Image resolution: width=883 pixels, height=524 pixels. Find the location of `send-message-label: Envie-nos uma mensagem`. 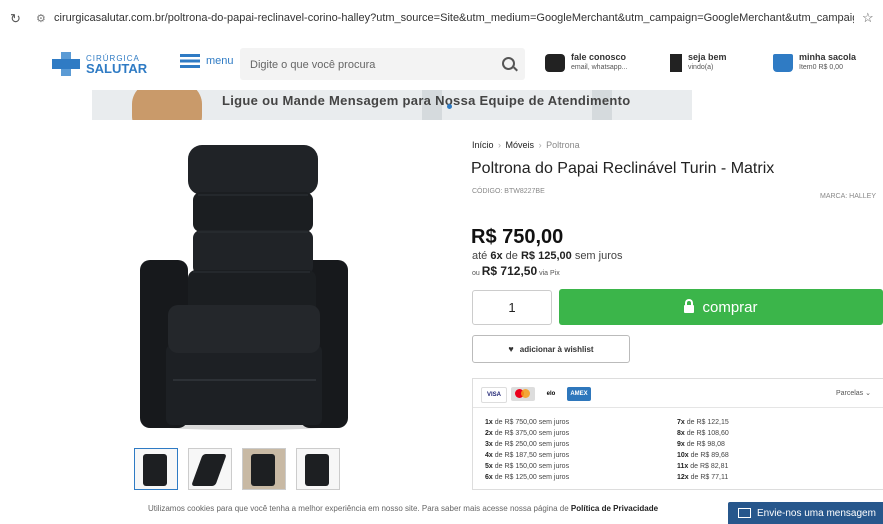

send-message-label: Envie-nos uma mensagem is located at coordinates (816, 513).